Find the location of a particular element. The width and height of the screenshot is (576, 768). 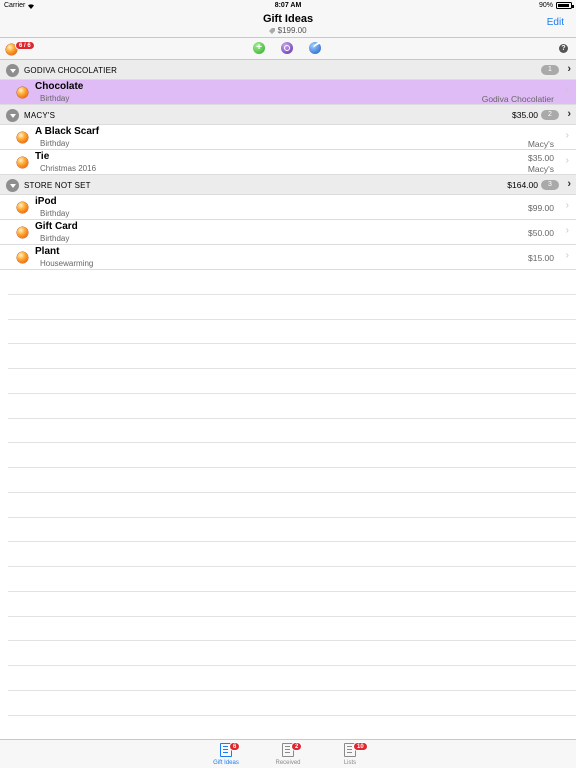

toolbar: 6 / 6 + ? is located at coordinates (288, 49).